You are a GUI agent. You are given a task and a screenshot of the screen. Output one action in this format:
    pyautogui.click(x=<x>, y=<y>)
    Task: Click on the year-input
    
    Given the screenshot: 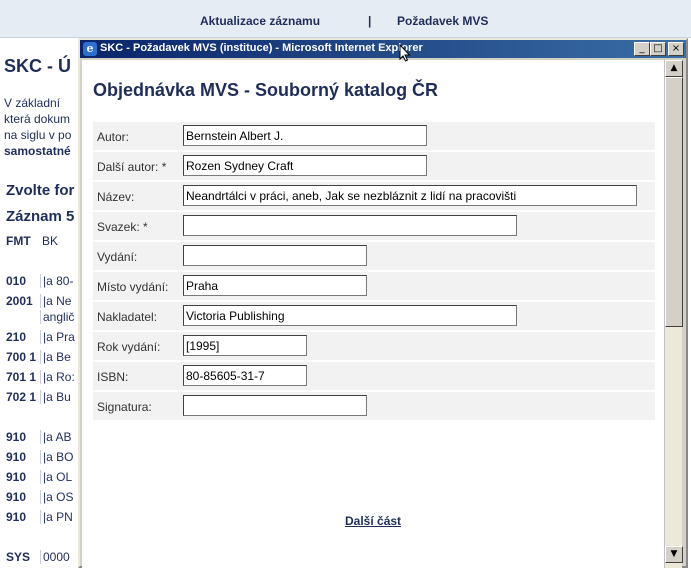 What is the action you would take?
    pyautogui.click(x=245, y=345)
    